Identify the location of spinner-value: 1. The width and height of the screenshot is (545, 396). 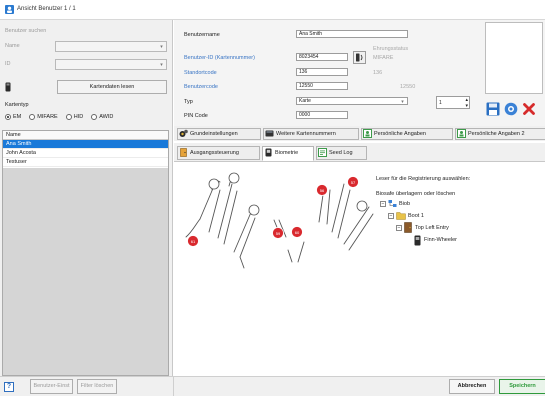
(440, 103).